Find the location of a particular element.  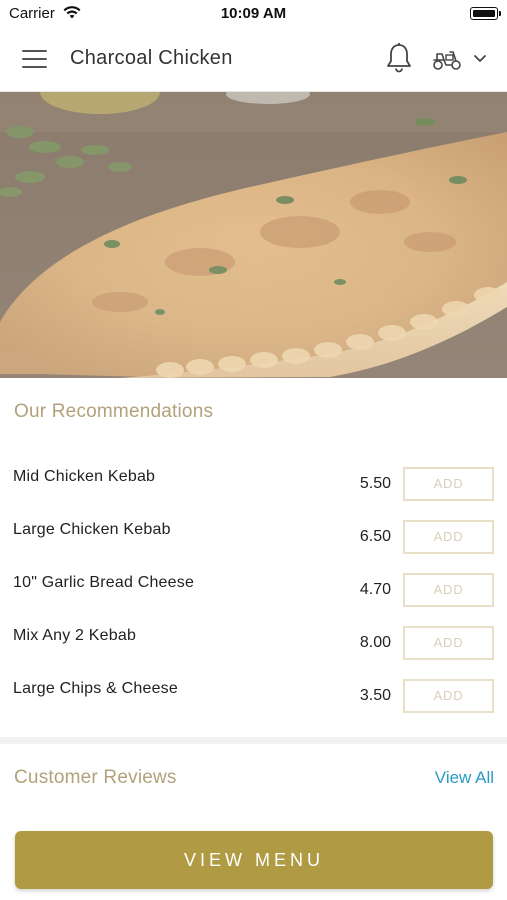

item-price: 4.70 is located at coordinates (375, 589).